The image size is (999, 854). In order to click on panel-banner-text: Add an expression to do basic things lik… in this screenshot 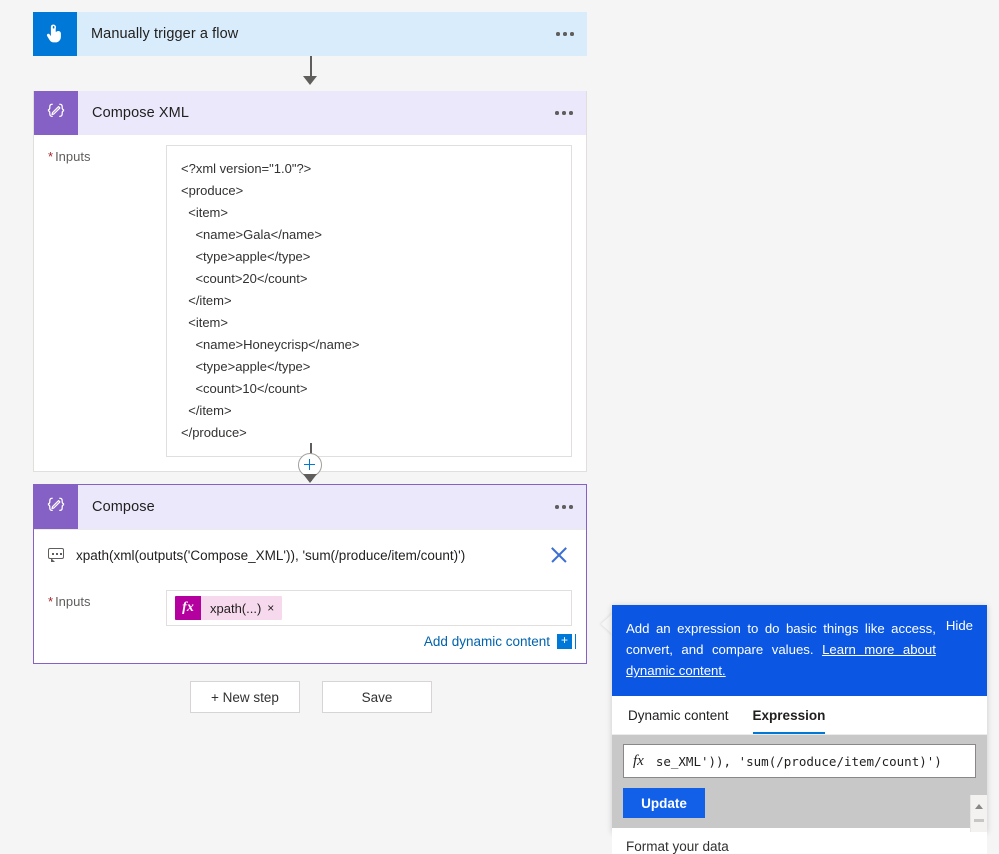, I will do `click(786, 649)`.